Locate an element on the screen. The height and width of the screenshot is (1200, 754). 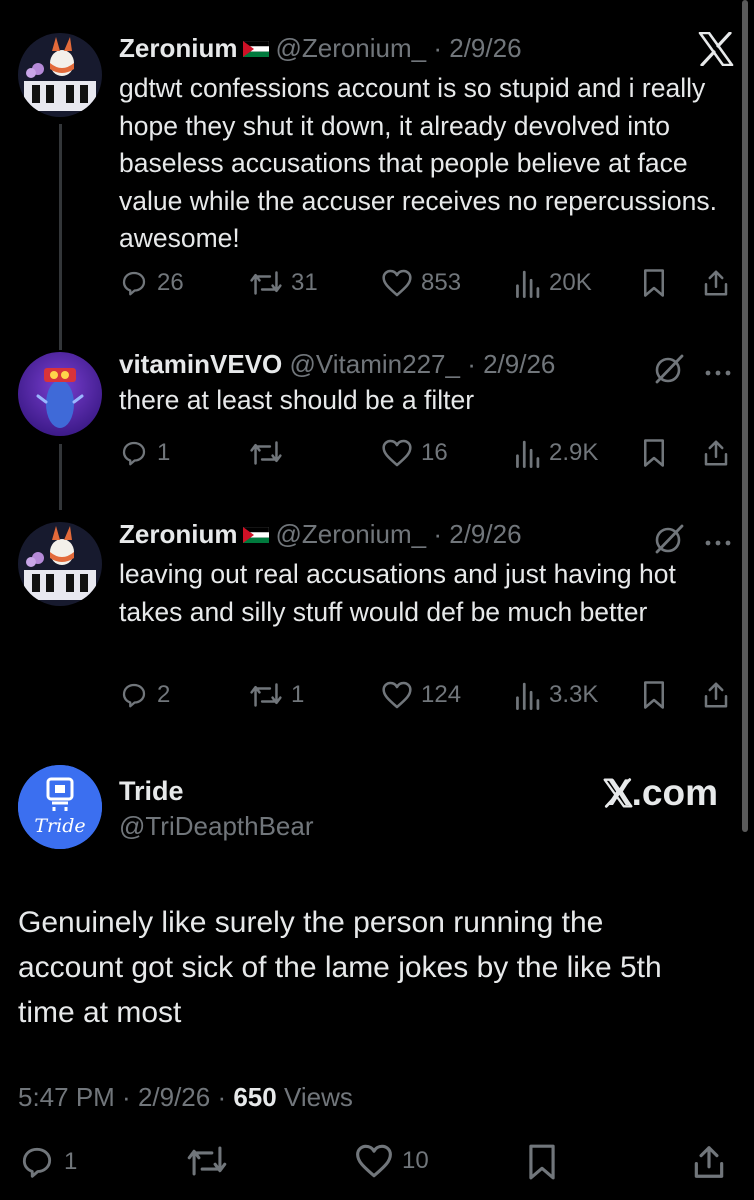
like-button: 10 is located at coordinates (391, 1161).